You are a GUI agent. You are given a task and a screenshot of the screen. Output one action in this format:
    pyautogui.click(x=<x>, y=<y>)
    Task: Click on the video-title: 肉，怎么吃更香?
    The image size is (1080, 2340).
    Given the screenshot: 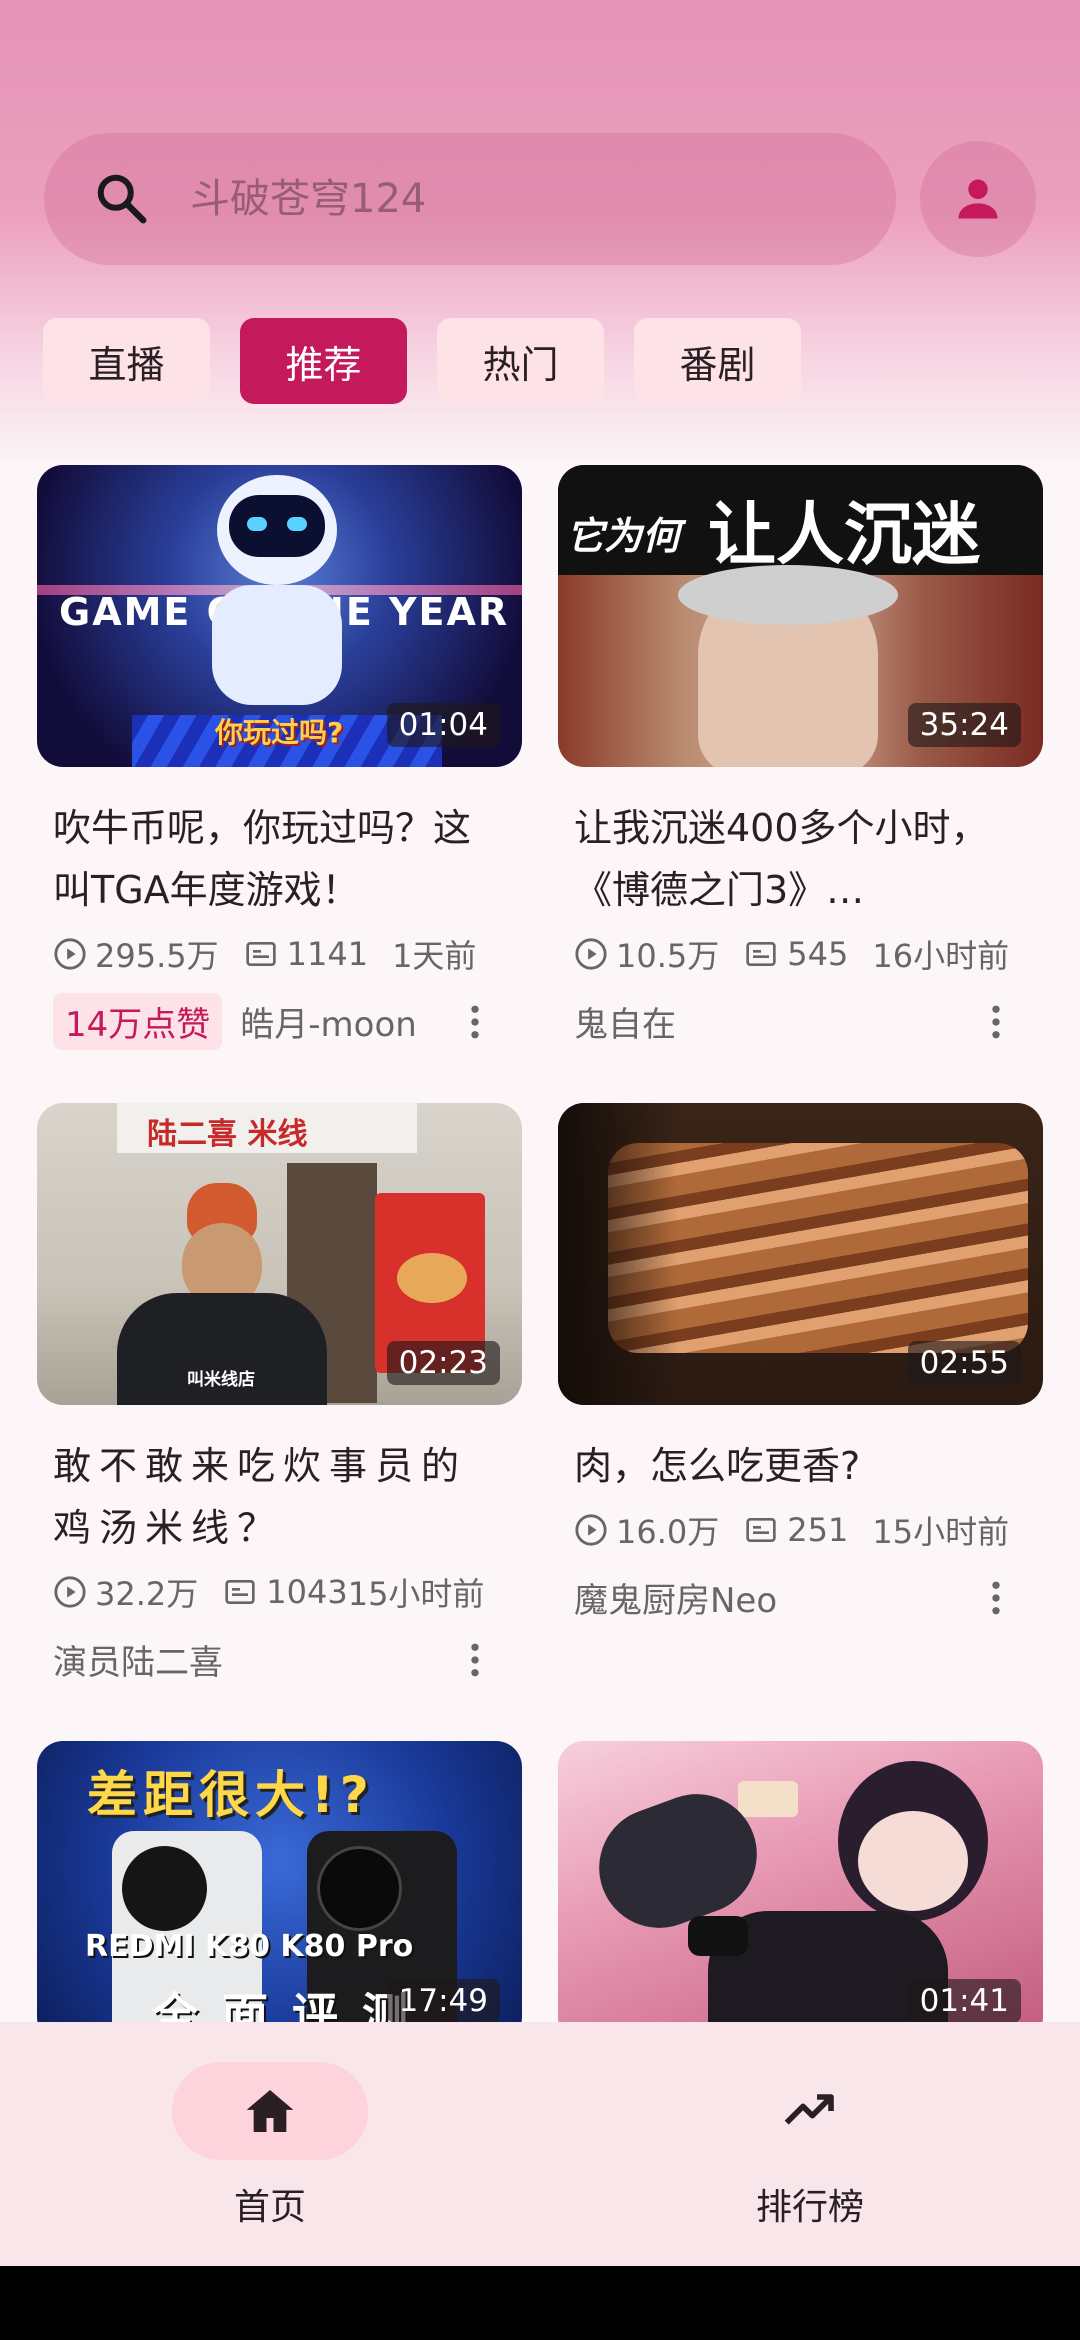 What is the action you would take?
    pyautogui.click(x=800, y=1466)
    